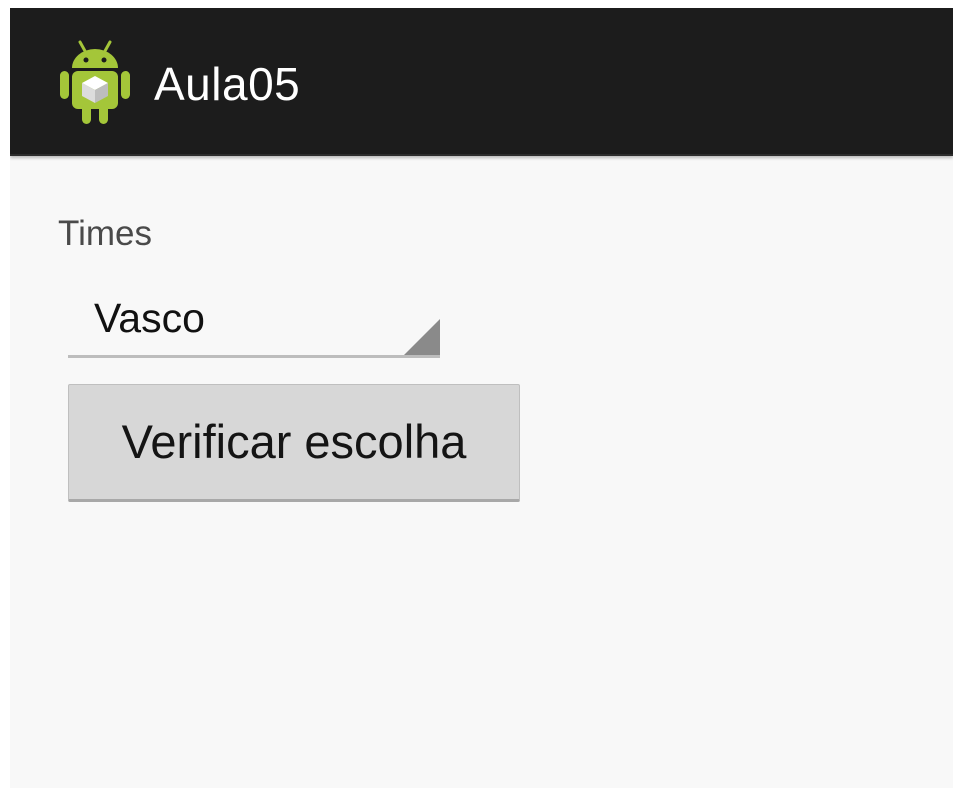  Describe the element at coordinates (149, 318) in the screenshot. I see `spinner-selected-value: Vasco` at that location.